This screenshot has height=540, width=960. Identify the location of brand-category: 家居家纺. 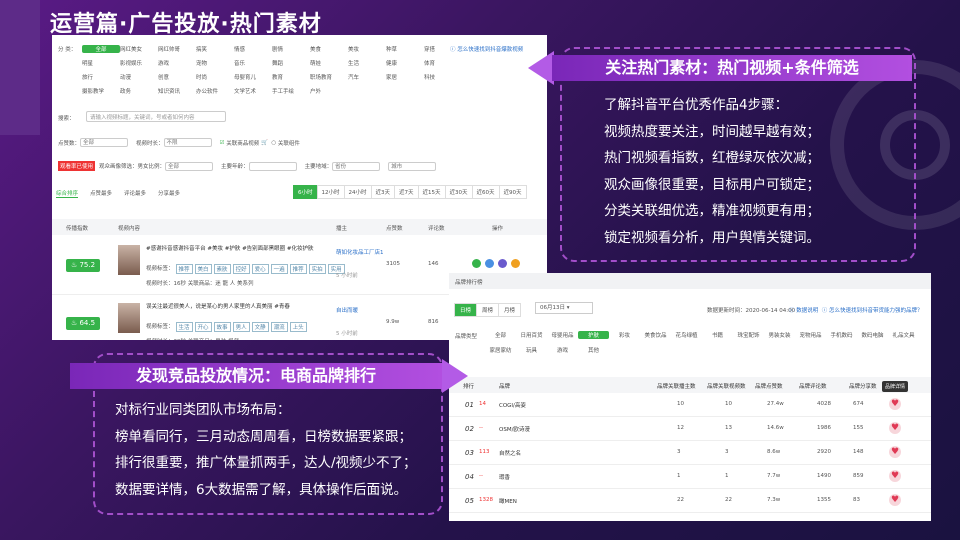
(500, 350).